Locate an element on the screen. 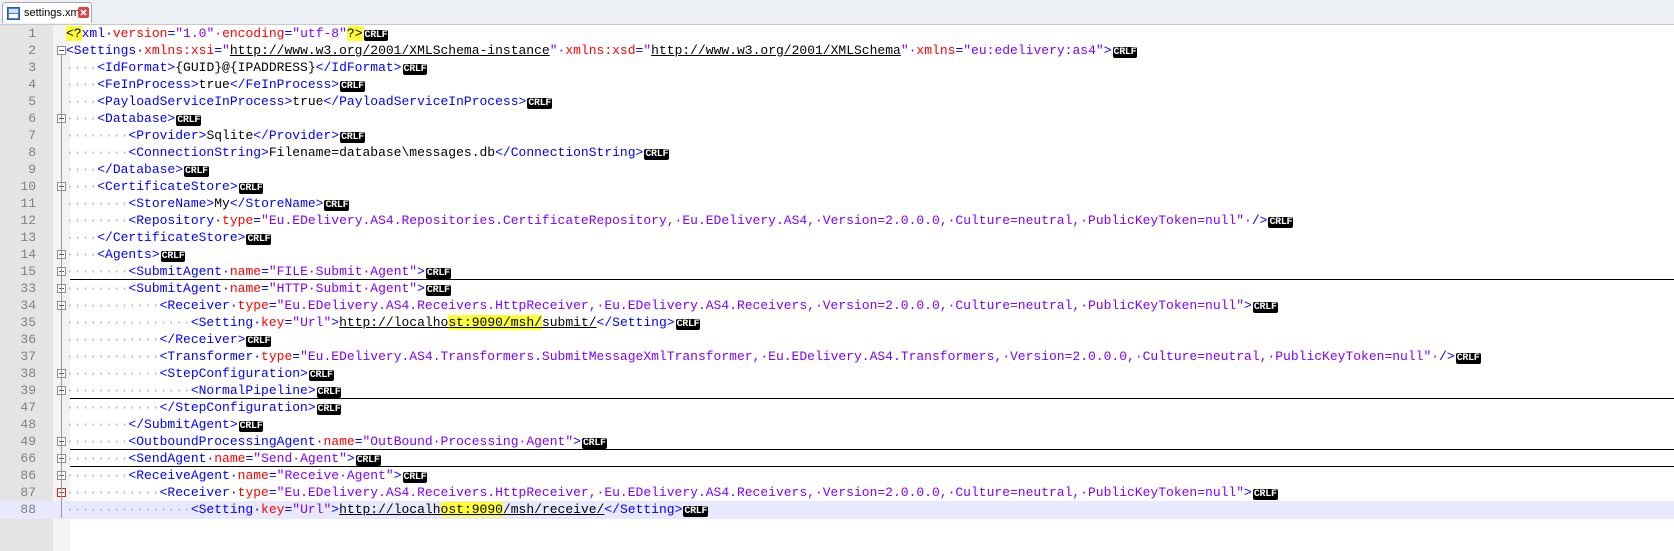 The width and height of the screenshot is (1674, 551). url-link: http://localh is located at coordinates (389, 509).